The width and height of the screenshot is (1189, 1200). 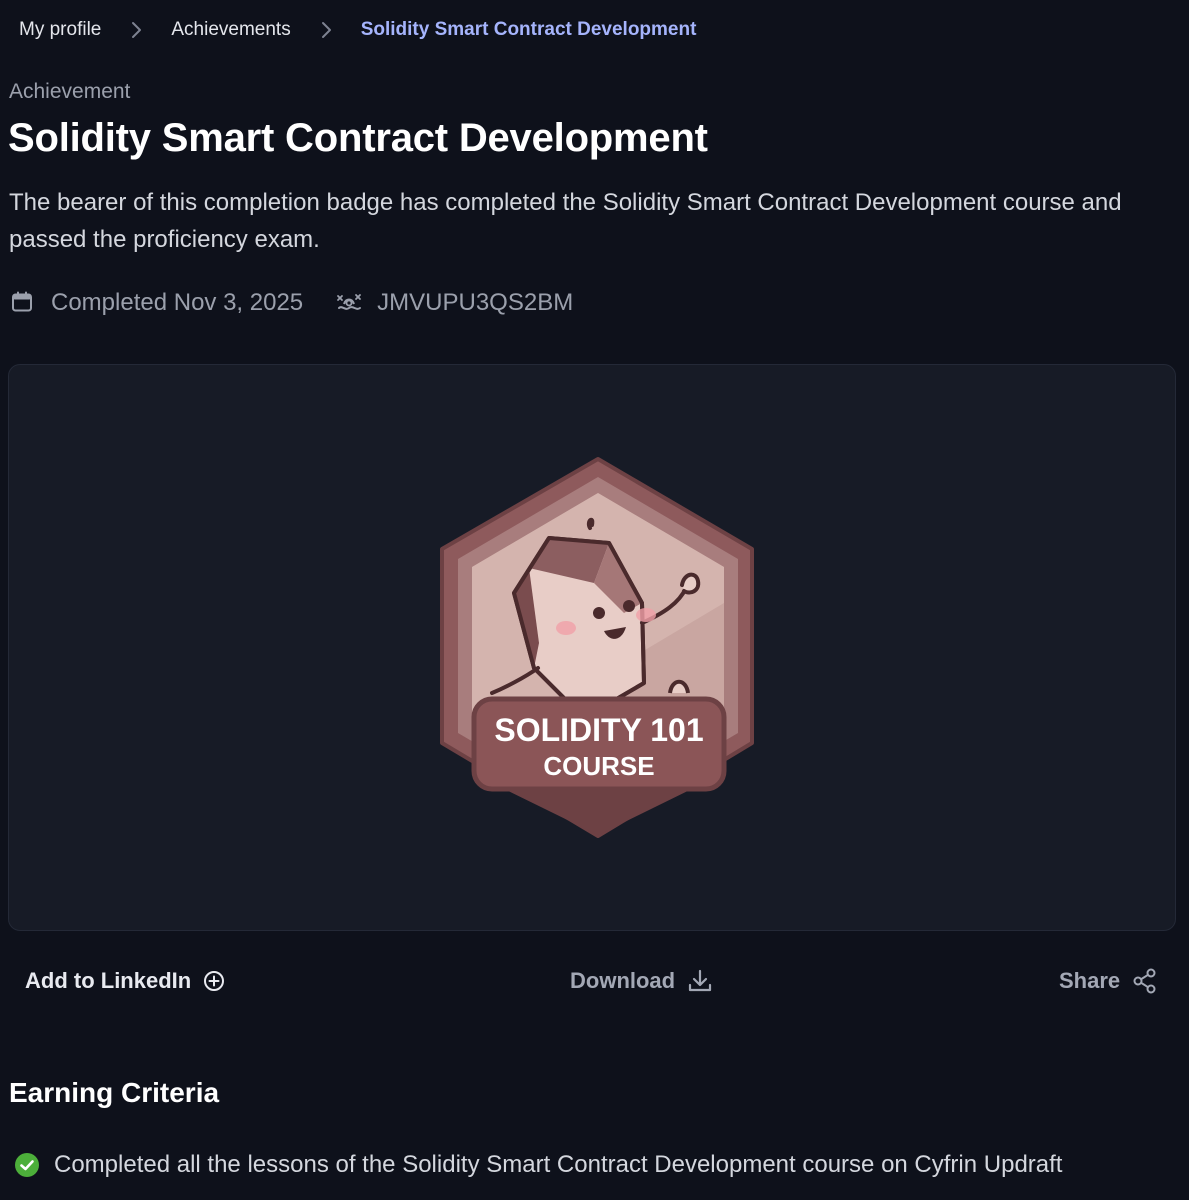 What do you see at coordinates (349, 303) in the screenshot?
I see `id-hash-icon` at bounding box center [349, 303].